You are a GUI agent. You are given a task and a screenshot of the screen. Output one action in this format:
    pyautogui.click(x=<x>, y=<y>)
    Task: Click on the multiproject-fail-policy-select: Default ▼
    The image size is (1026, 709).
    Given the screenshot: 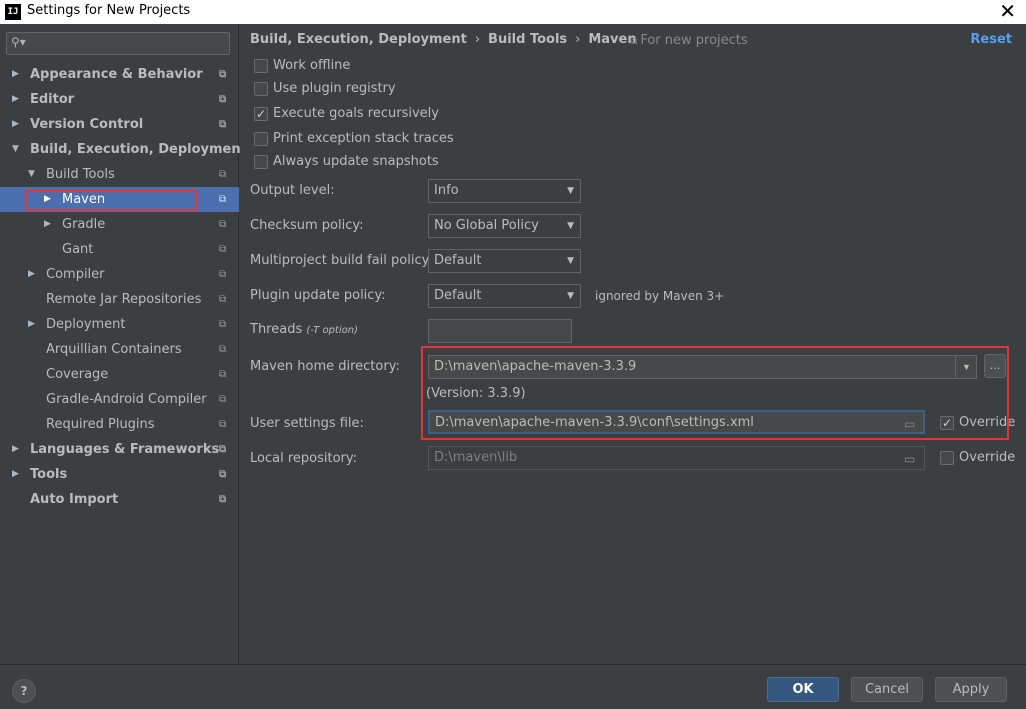 What is the action you would take?
    pyautogui.click(x=504, y=261)
    